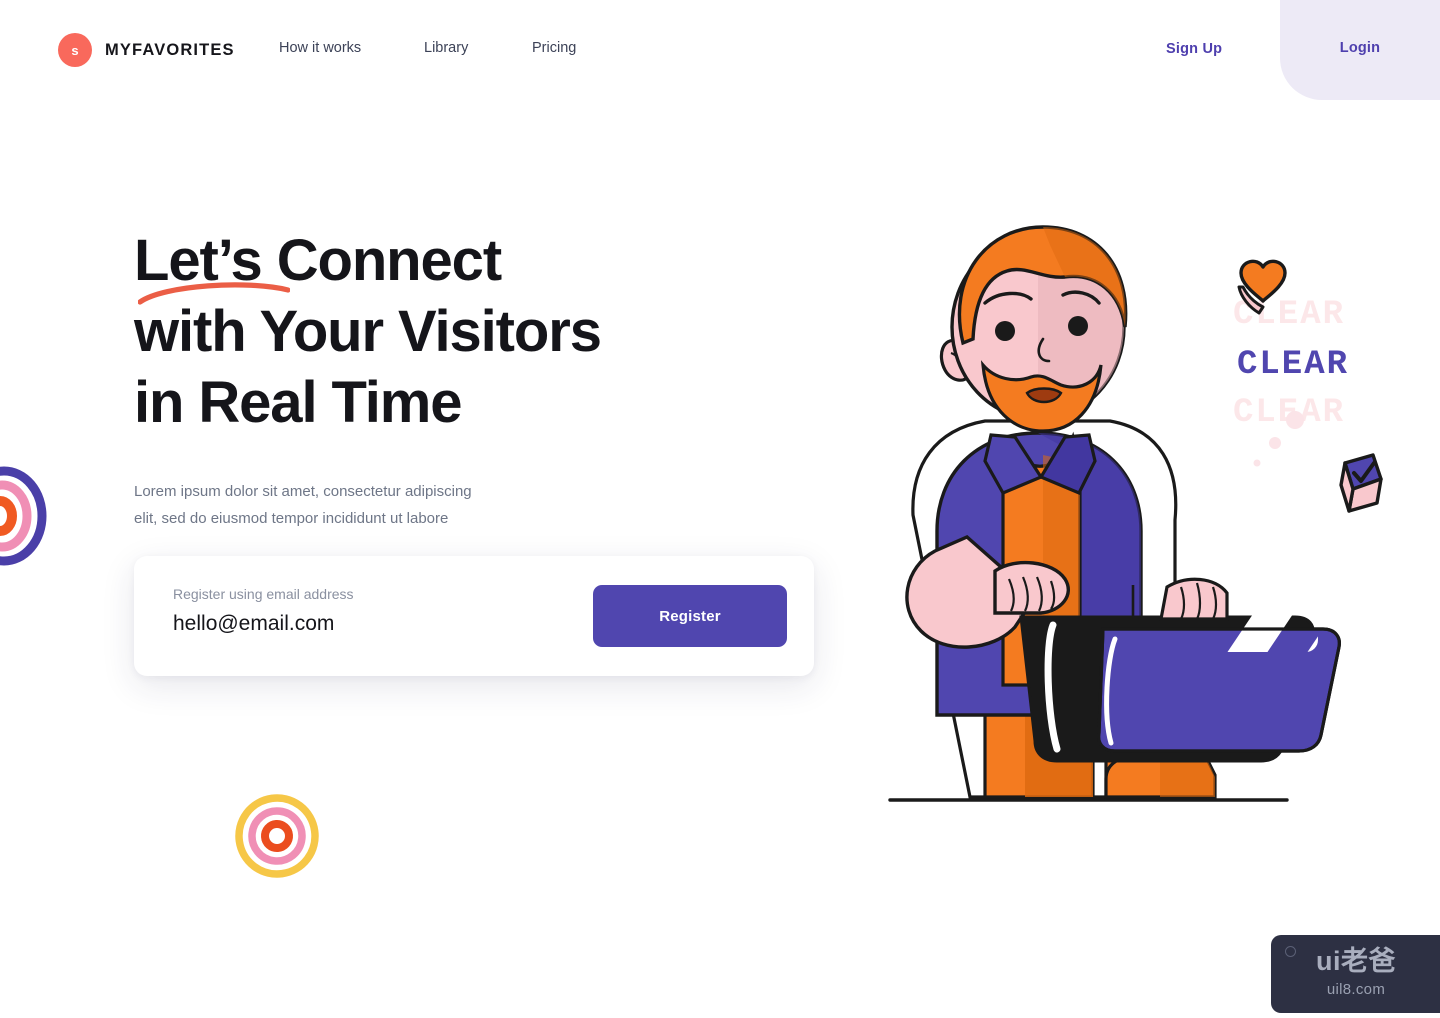  I want to click on watermark-url: uil8.com, so click(1356, 989).